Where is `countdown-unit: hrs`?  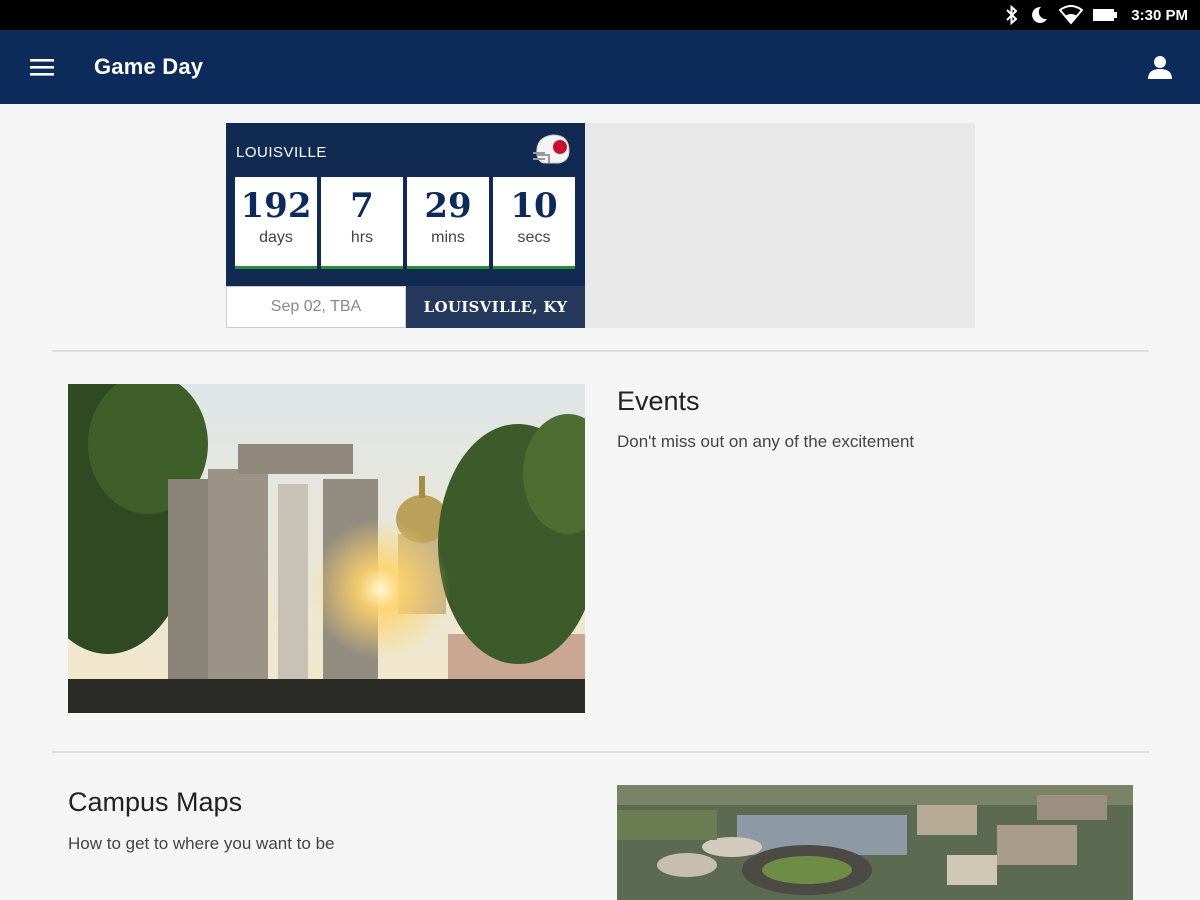 countdown-unit: hrs is located at coordinates (362, 237).